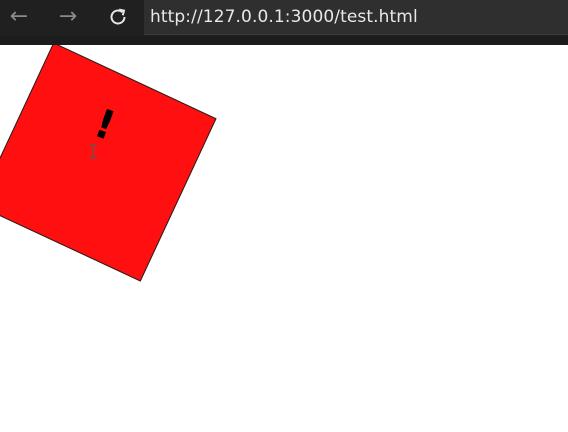 The image size is (568, 432). I want to click on url-text: http://127.0.0.1:3000/test.html, so click(284, 17).